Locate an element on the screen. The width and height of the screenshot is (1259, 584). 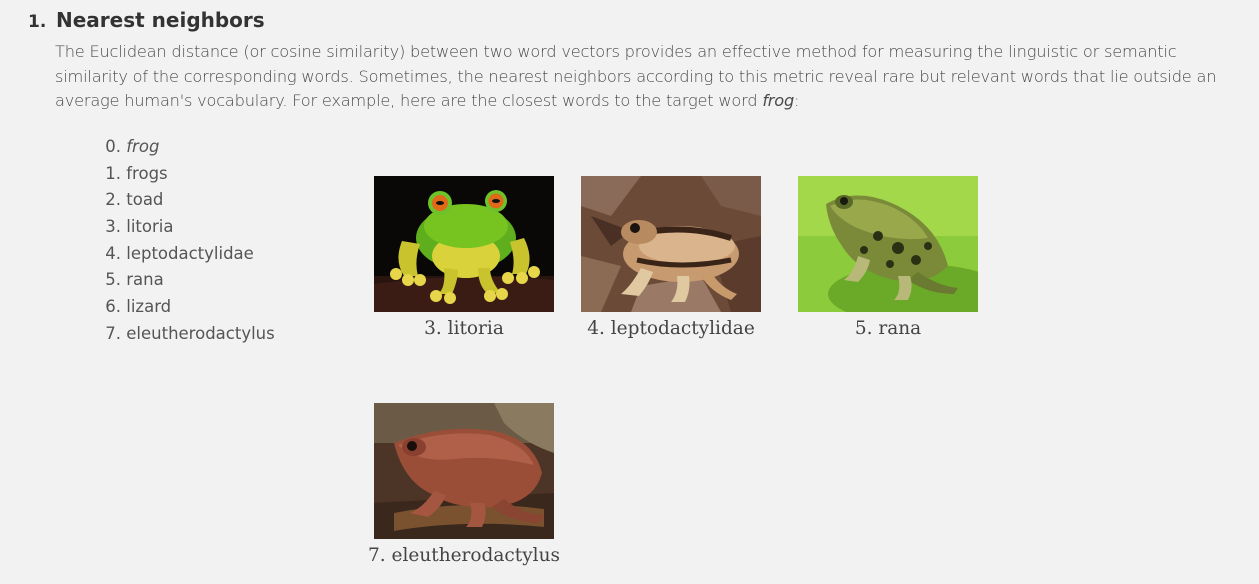
neighbor-word: litoria is located at coordinates (150, 227).